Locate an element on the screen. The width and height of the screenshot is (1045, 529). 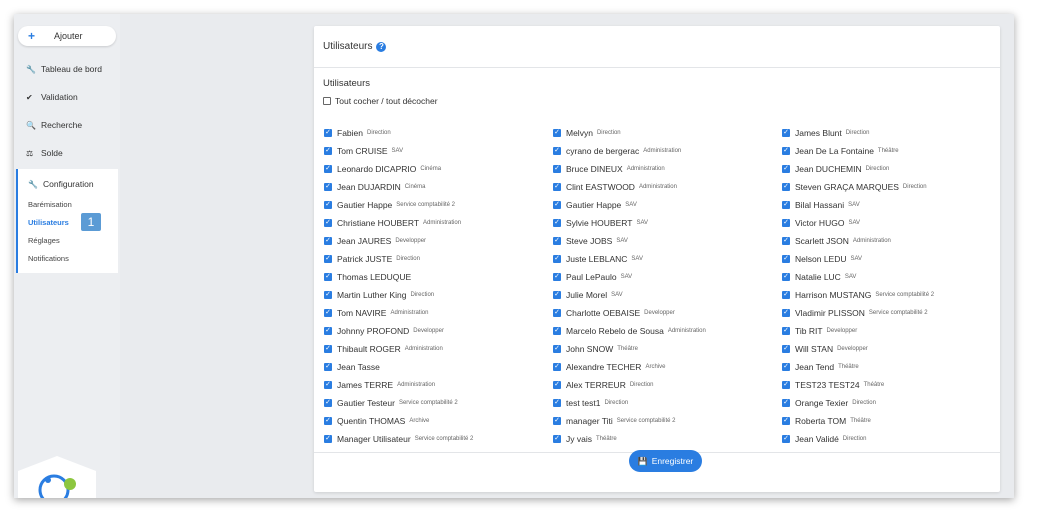
user-row: ✓ Victor HUGO SAV is located at coordinates (858, 223).